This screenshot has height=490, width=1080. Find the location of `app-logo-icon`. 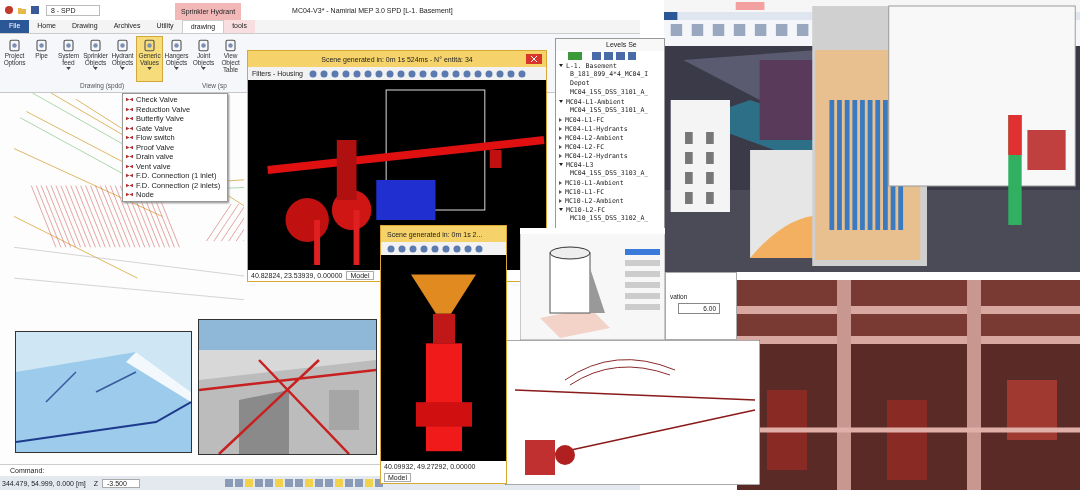

app-logo-icon is located at coordinates (9, 10).